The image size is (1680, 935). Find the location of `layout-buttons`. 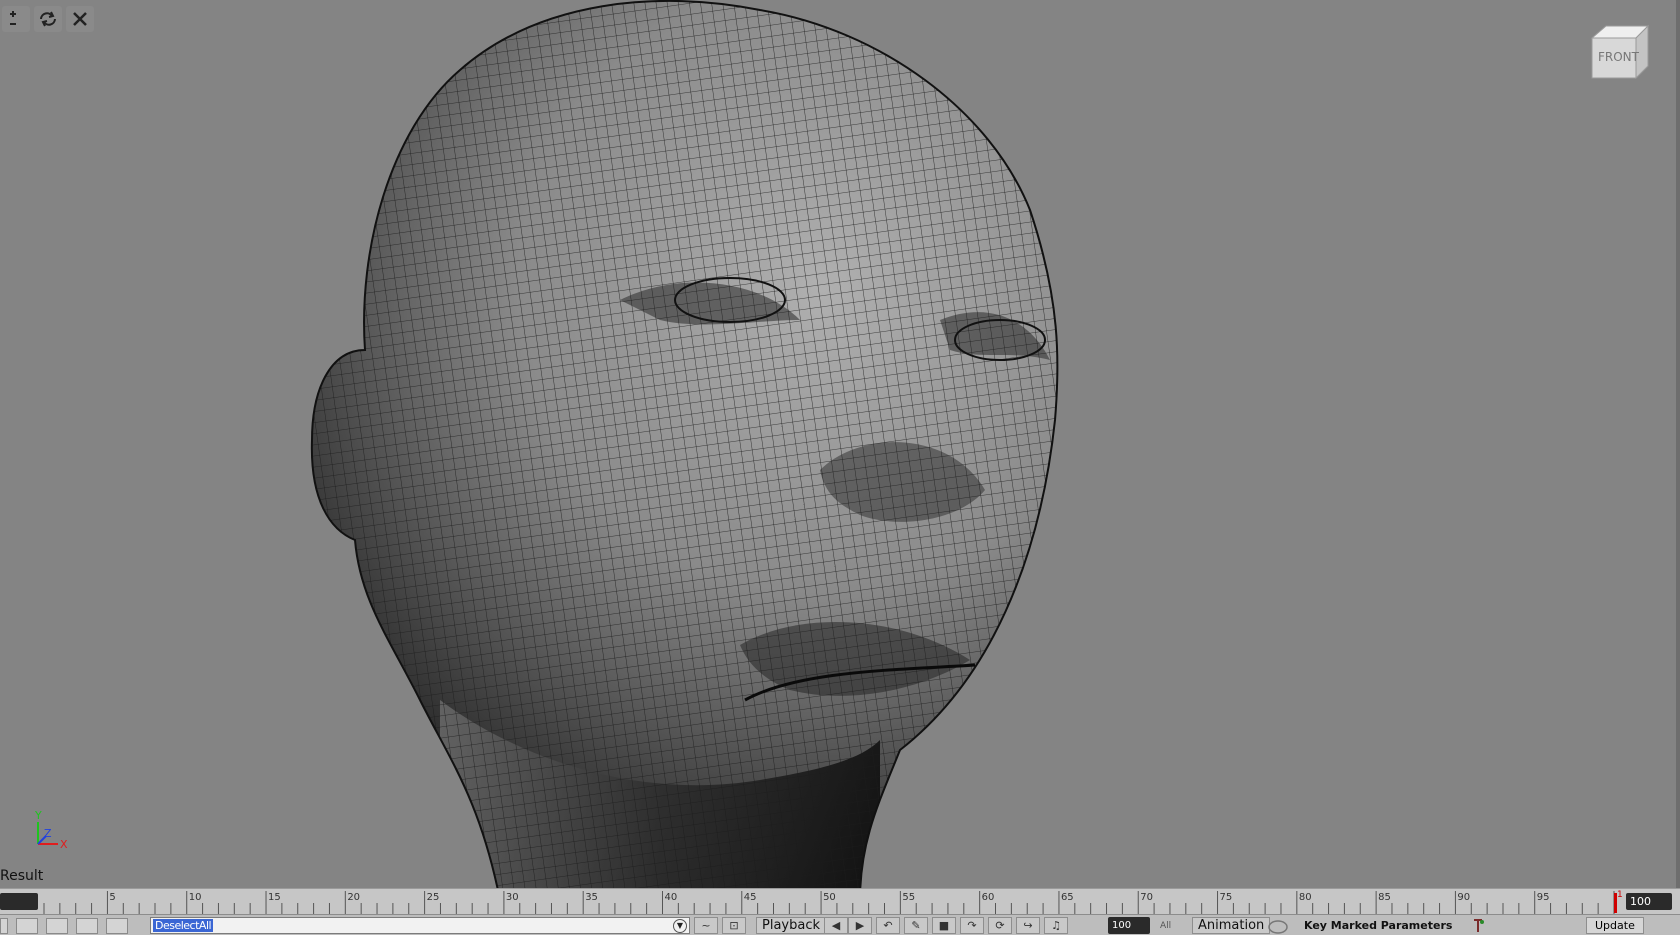

layout-buttons is located at coordinates (64, 925).